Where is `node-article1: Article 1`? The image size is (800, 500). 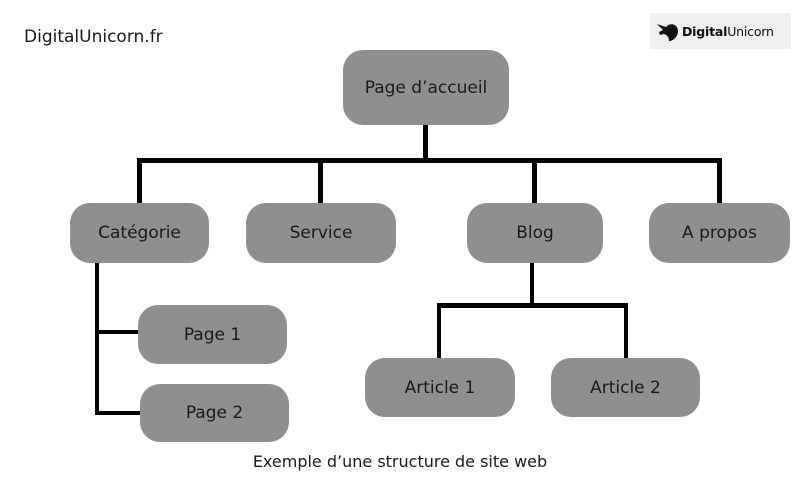
node-article1: Article 1 is located at coordinates (440, 387).